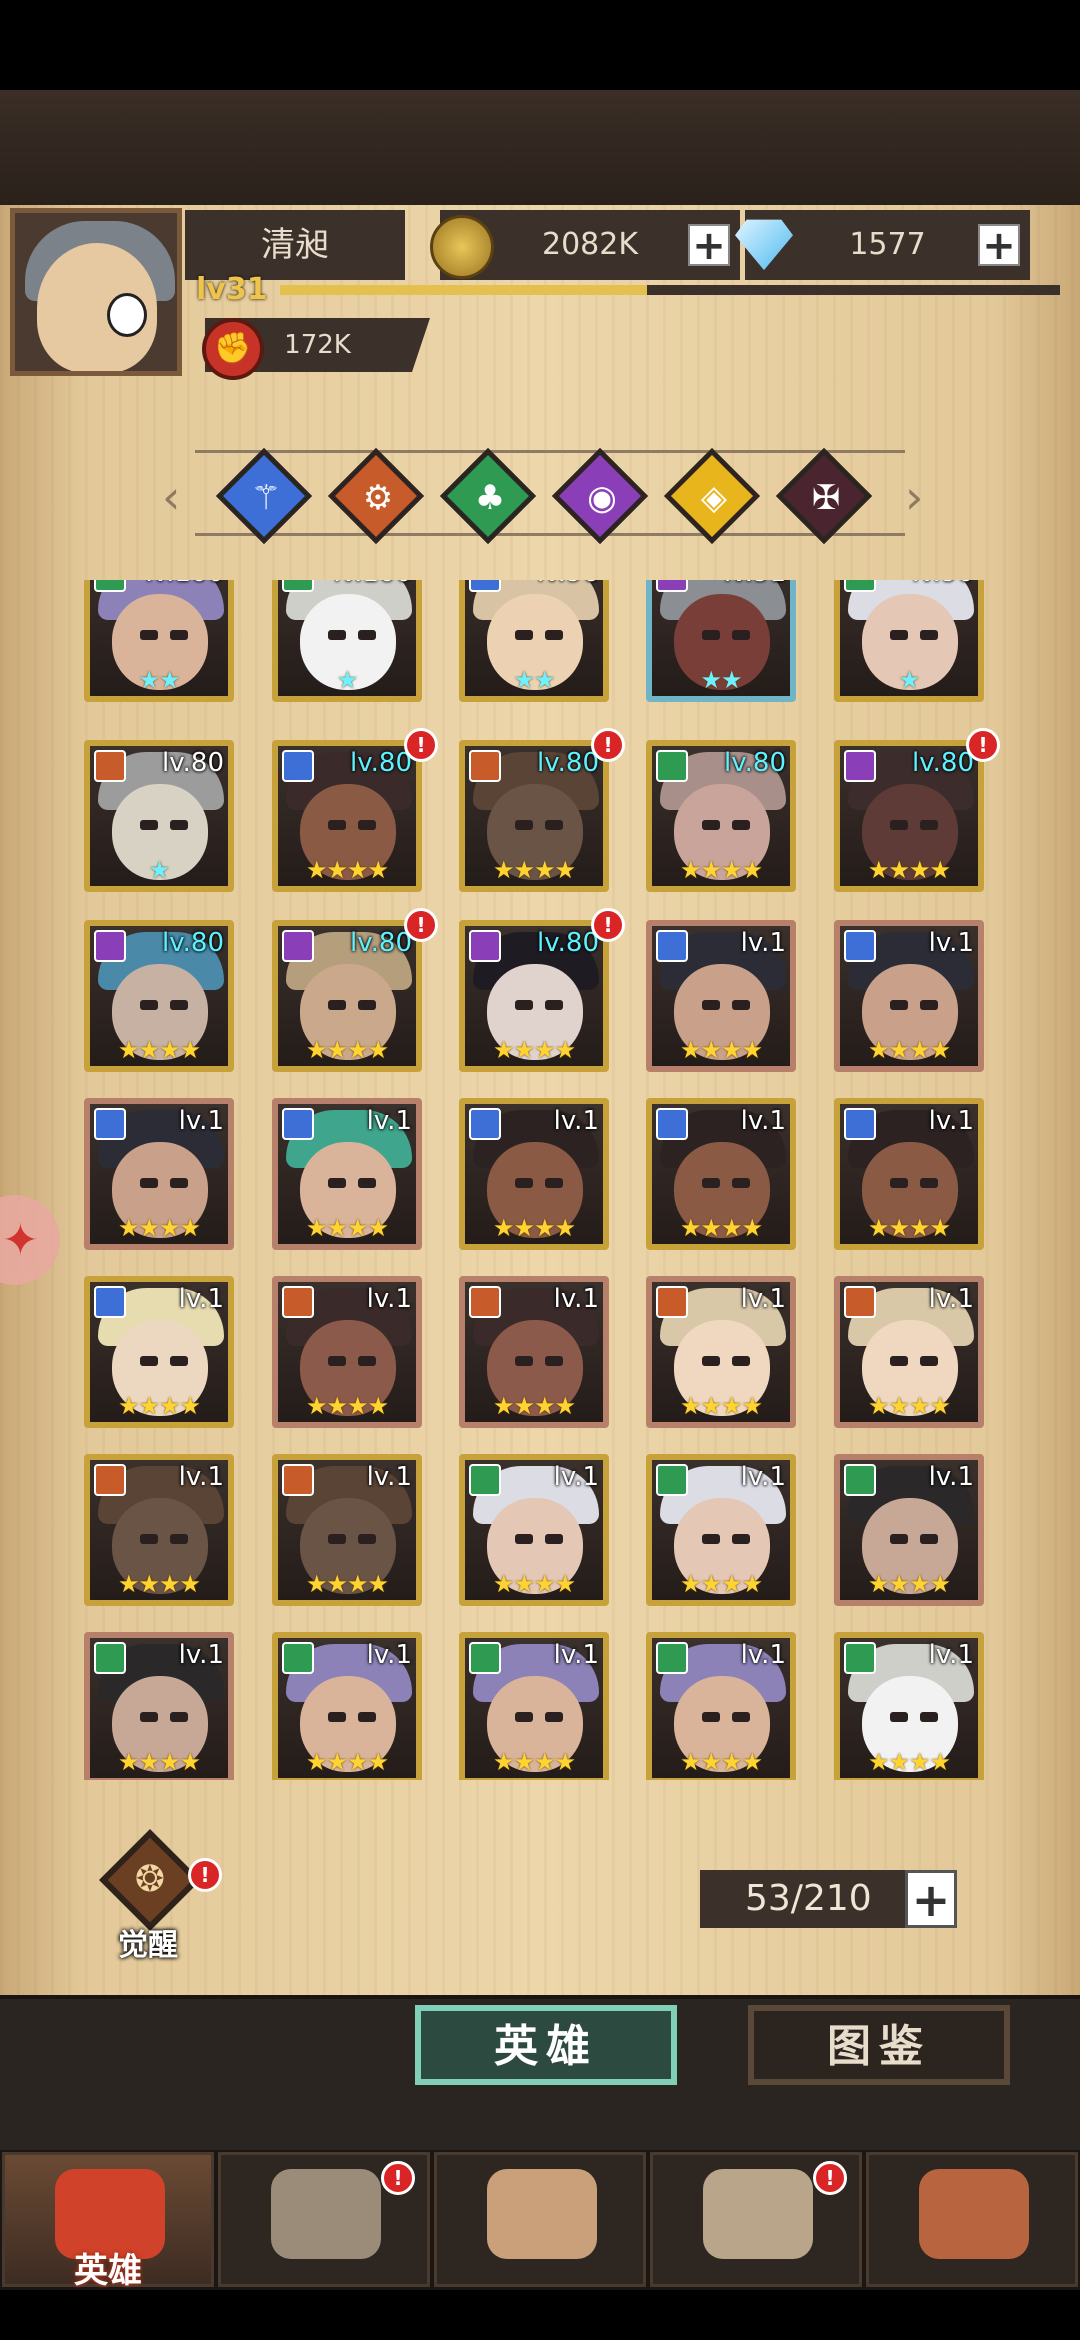 This screenshot has width=1080, height=2340. What do you see at coordinates (712, 496) in the screenshot?
I see `eye-class-filter: ◈` at bounding box center [712, 496].